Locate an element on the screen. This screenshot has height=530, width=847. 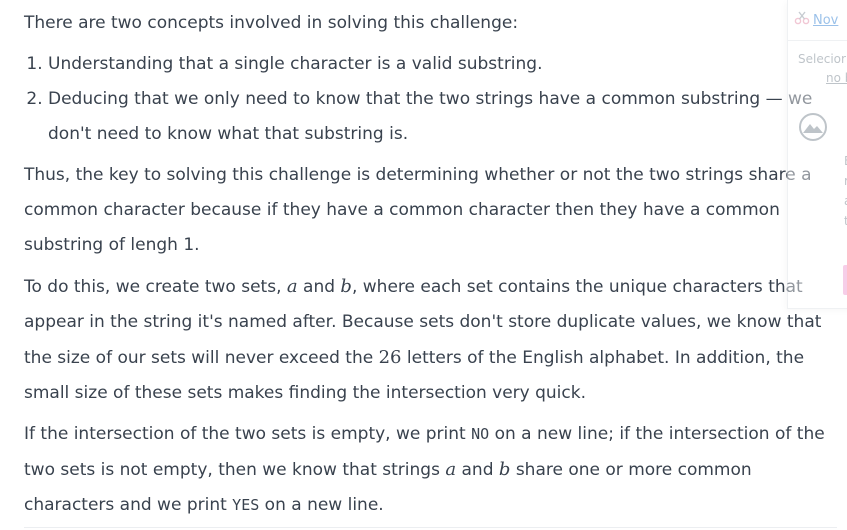
pink-tab is located at coordinates (845, 280).